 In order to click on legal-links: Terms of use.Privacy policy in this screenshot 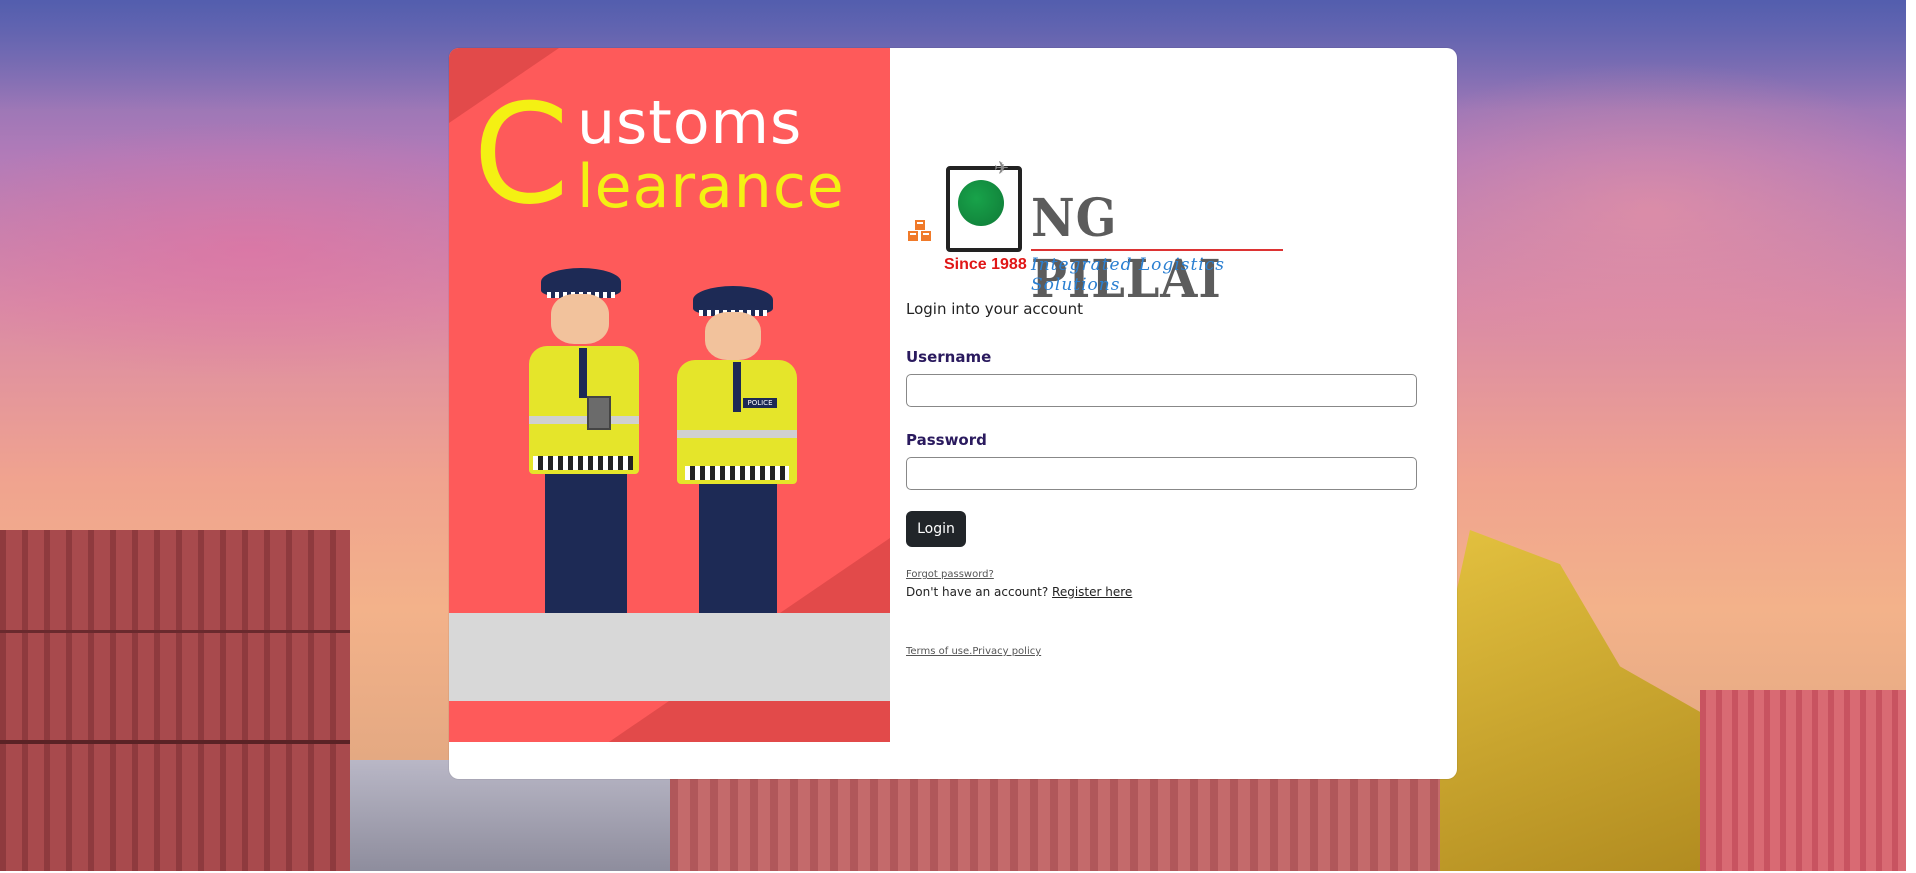, I will do `click(973, 651)`.